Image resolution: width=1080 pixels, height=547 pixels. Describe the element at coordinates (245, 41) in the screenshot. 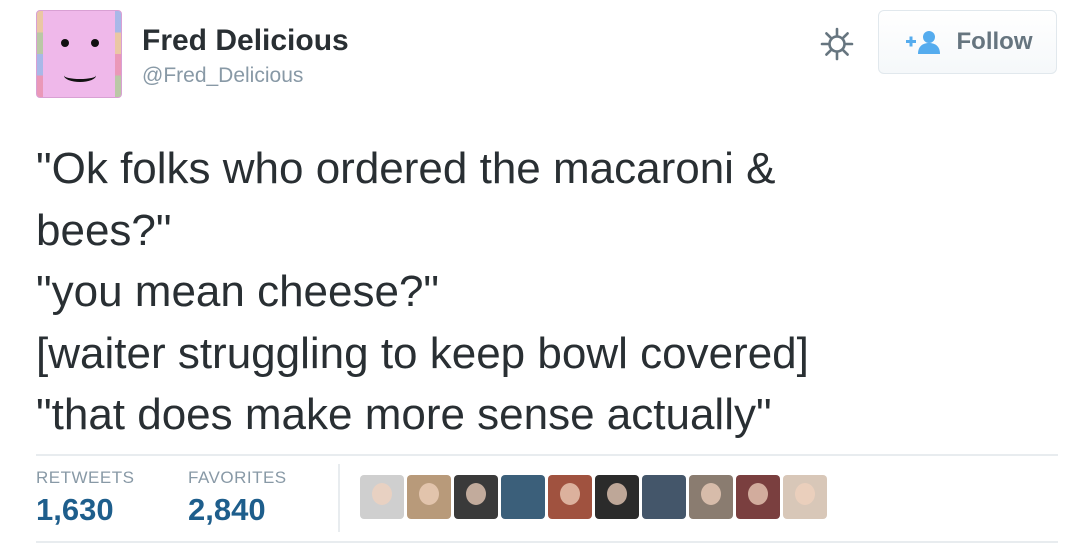

I see `author-name: Fred Delicious` at that location.